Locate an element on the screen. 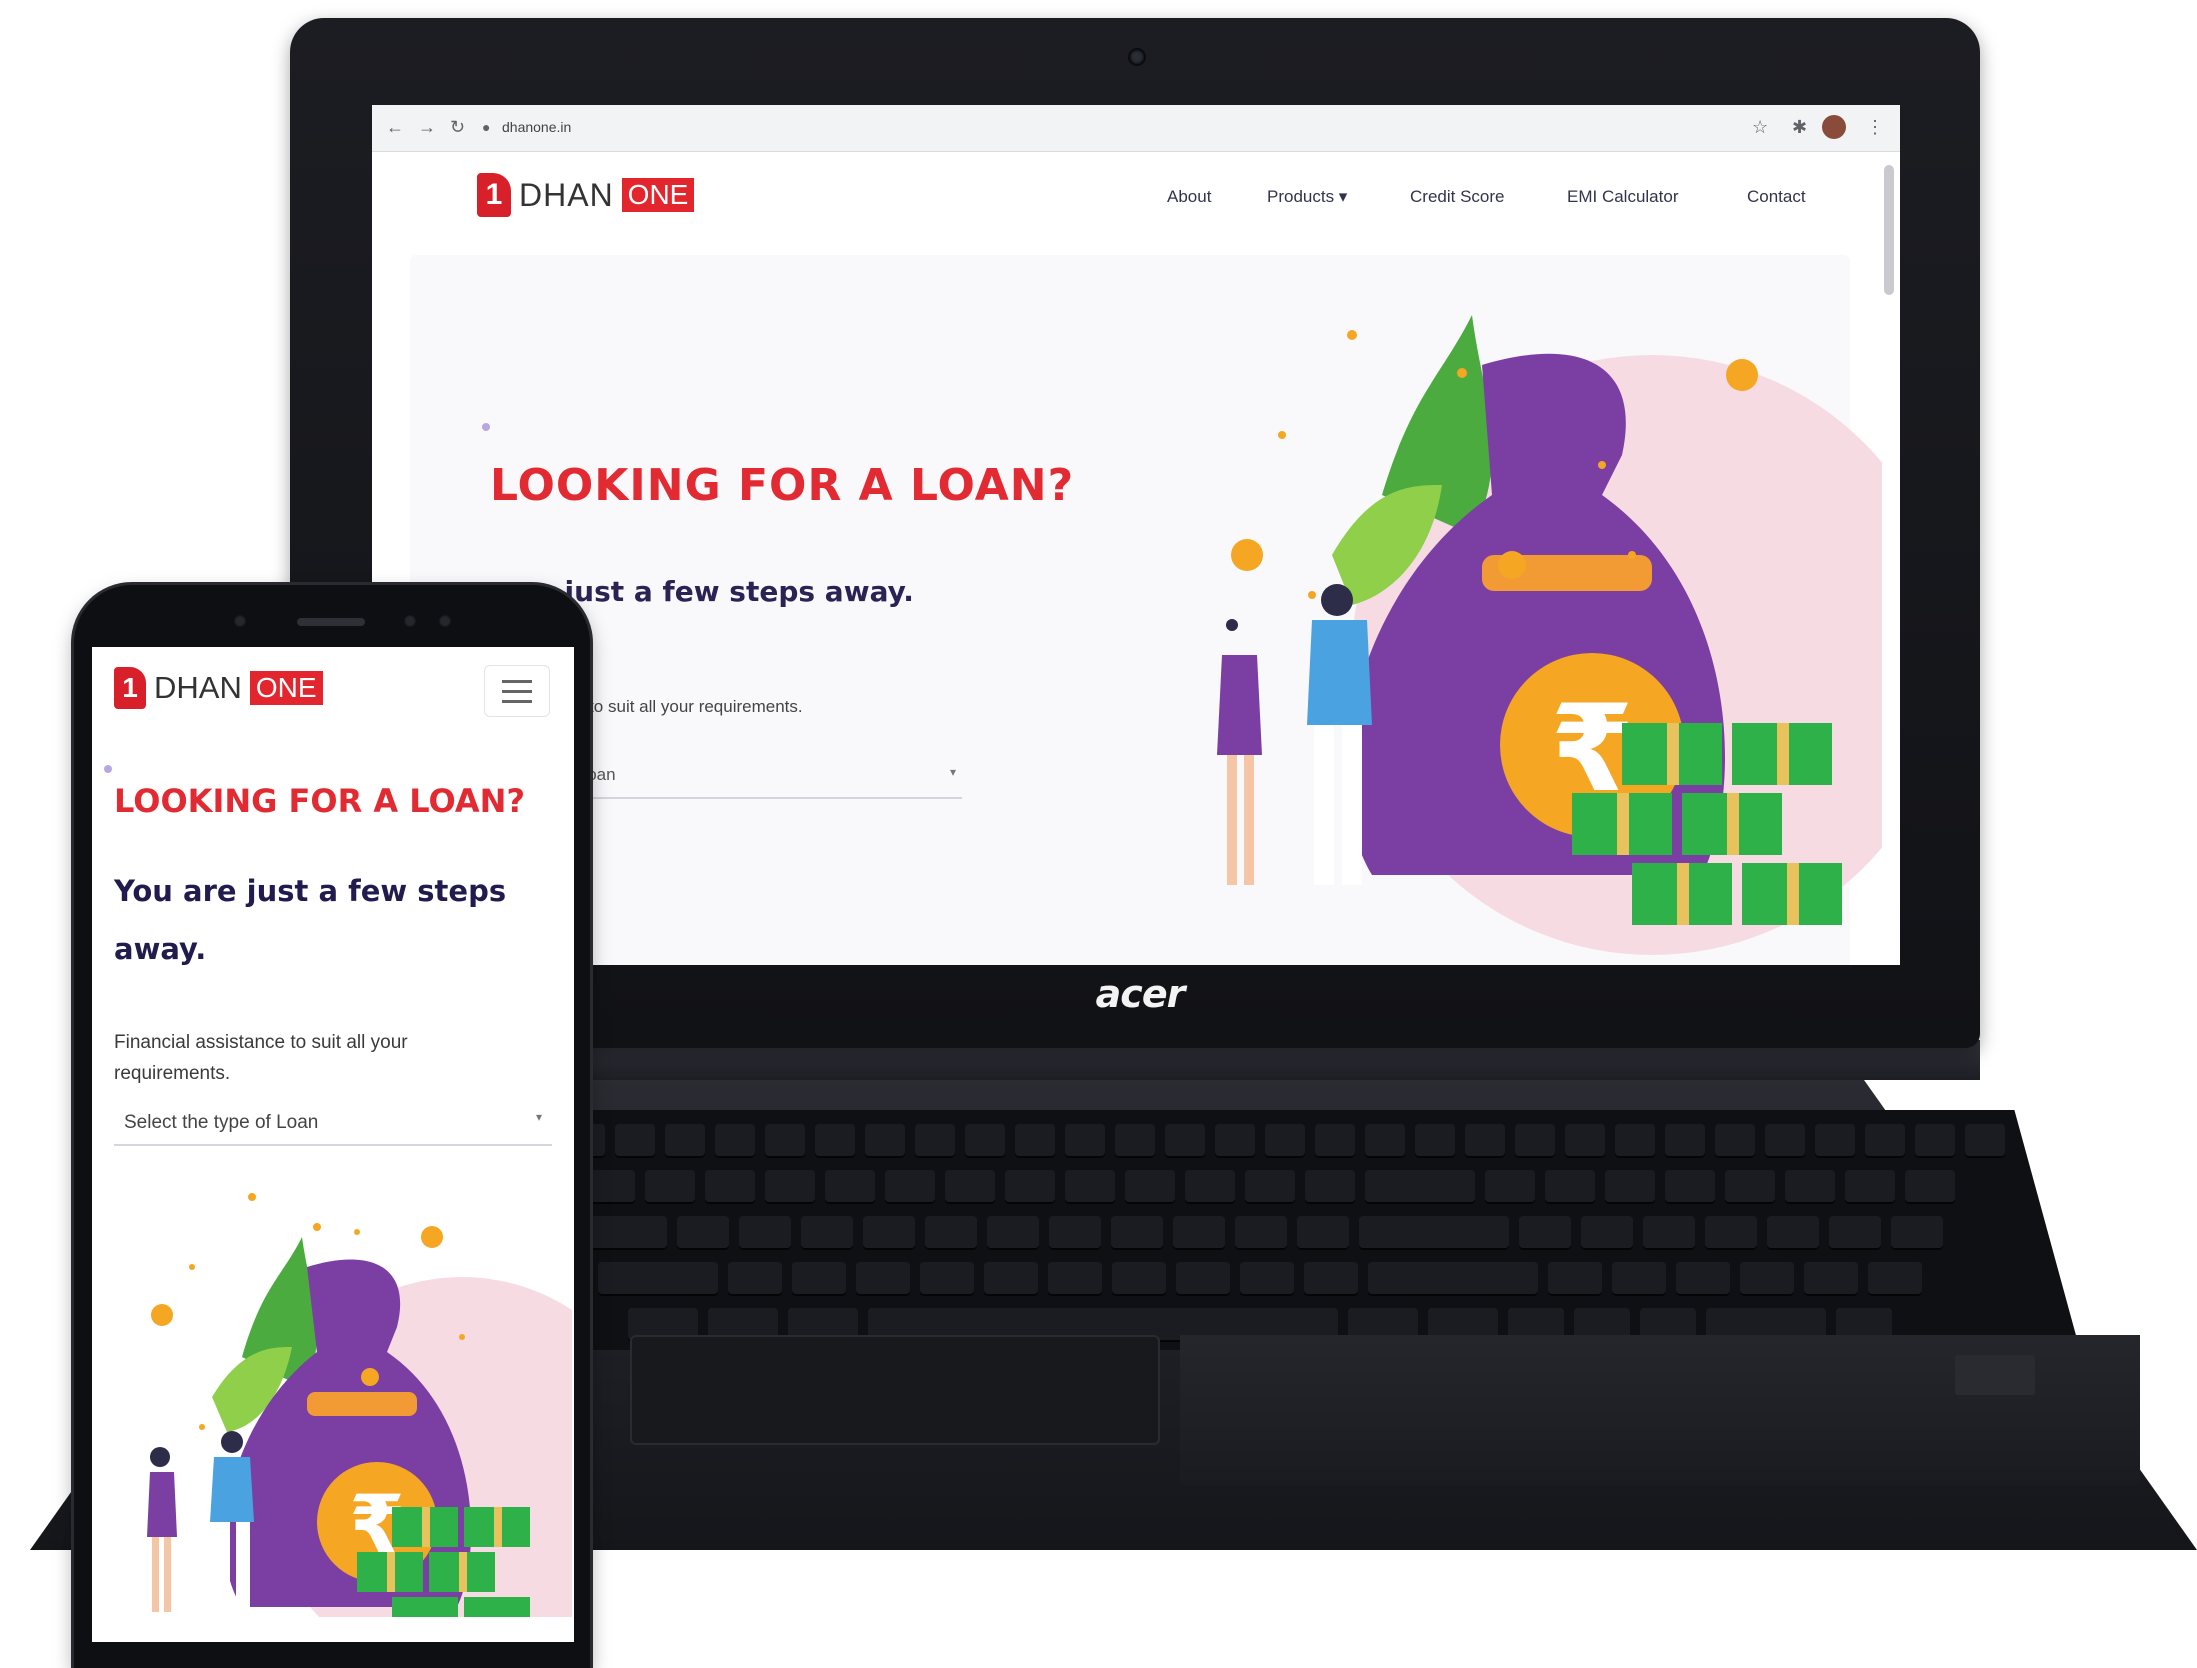 The image size is (2197, 1668). nav-emi-calculator: EMI Calculator is located at coordinates (1622, 197).